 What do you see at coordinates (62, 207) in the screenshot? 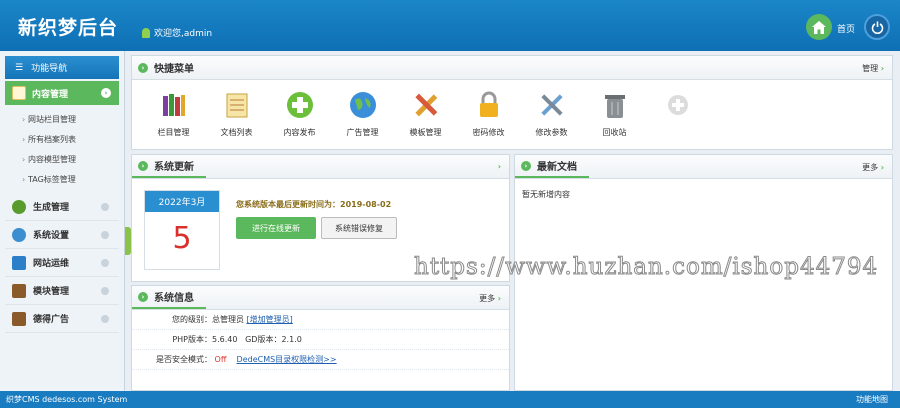
I see `sidebar-item-generate: 生成管理` at bounding box center [62, 207].